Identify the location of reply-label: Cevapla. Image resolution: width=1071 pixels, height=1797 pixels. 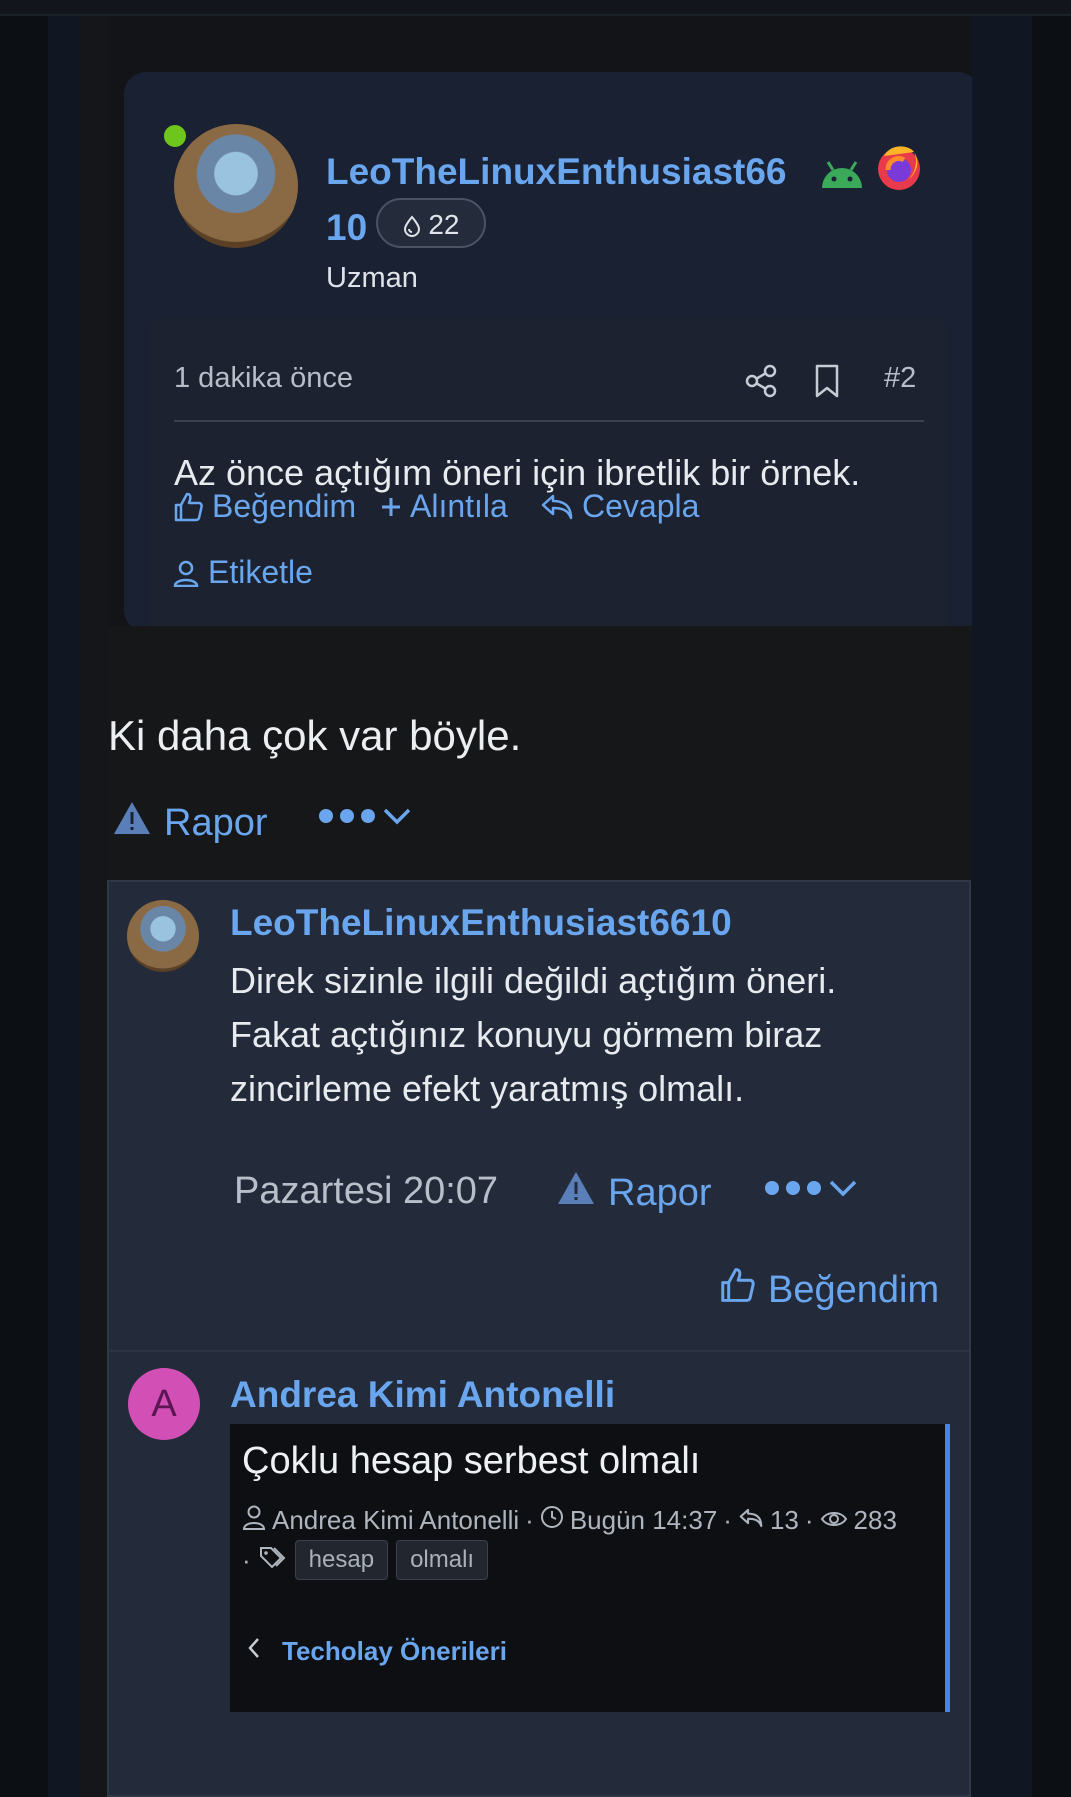
(641, 506).